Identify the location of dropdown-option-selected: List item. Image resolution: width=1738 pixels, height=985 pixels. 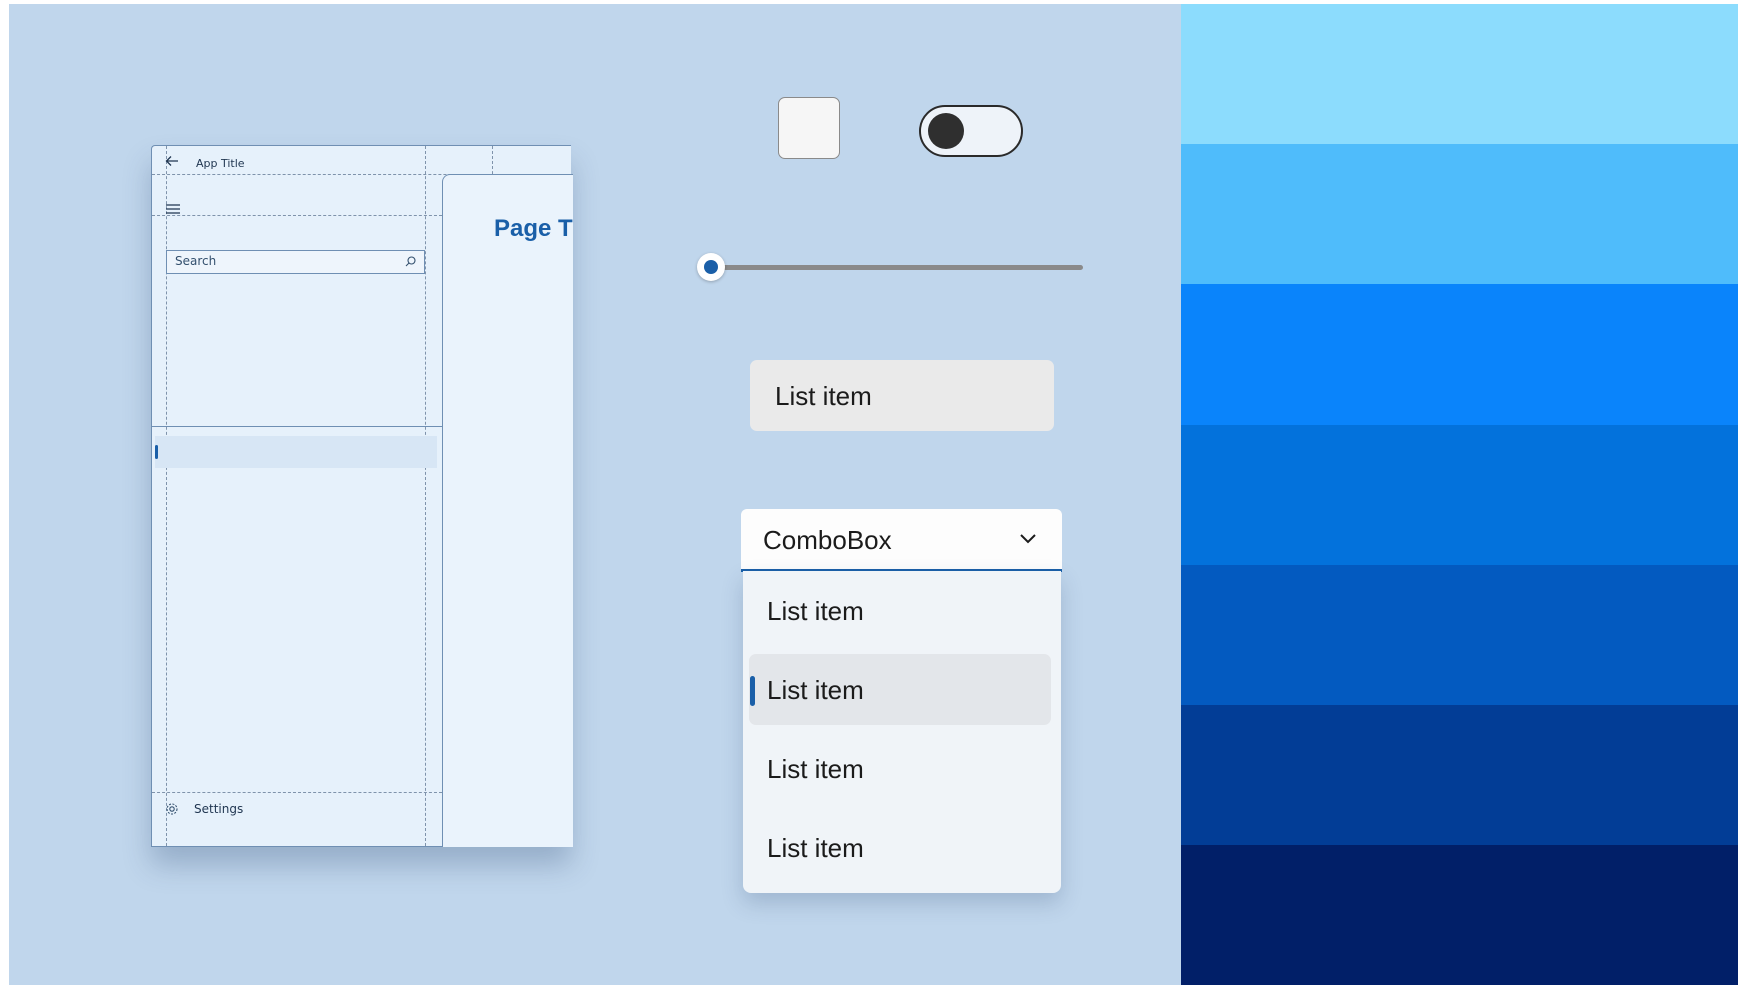
(900, 689).